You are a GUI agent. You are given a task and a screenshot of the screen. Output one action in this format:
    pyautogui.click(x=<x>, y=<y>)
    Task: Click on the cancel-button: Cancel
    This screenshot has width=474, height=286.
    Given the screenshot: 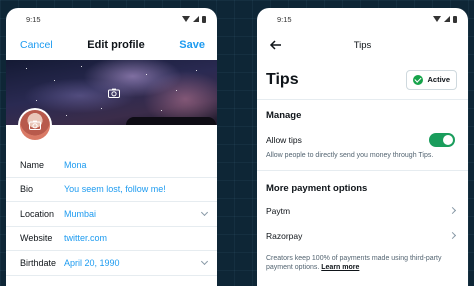 What is the action you would take?
    pyautogui.click(x=36, y=45)
    